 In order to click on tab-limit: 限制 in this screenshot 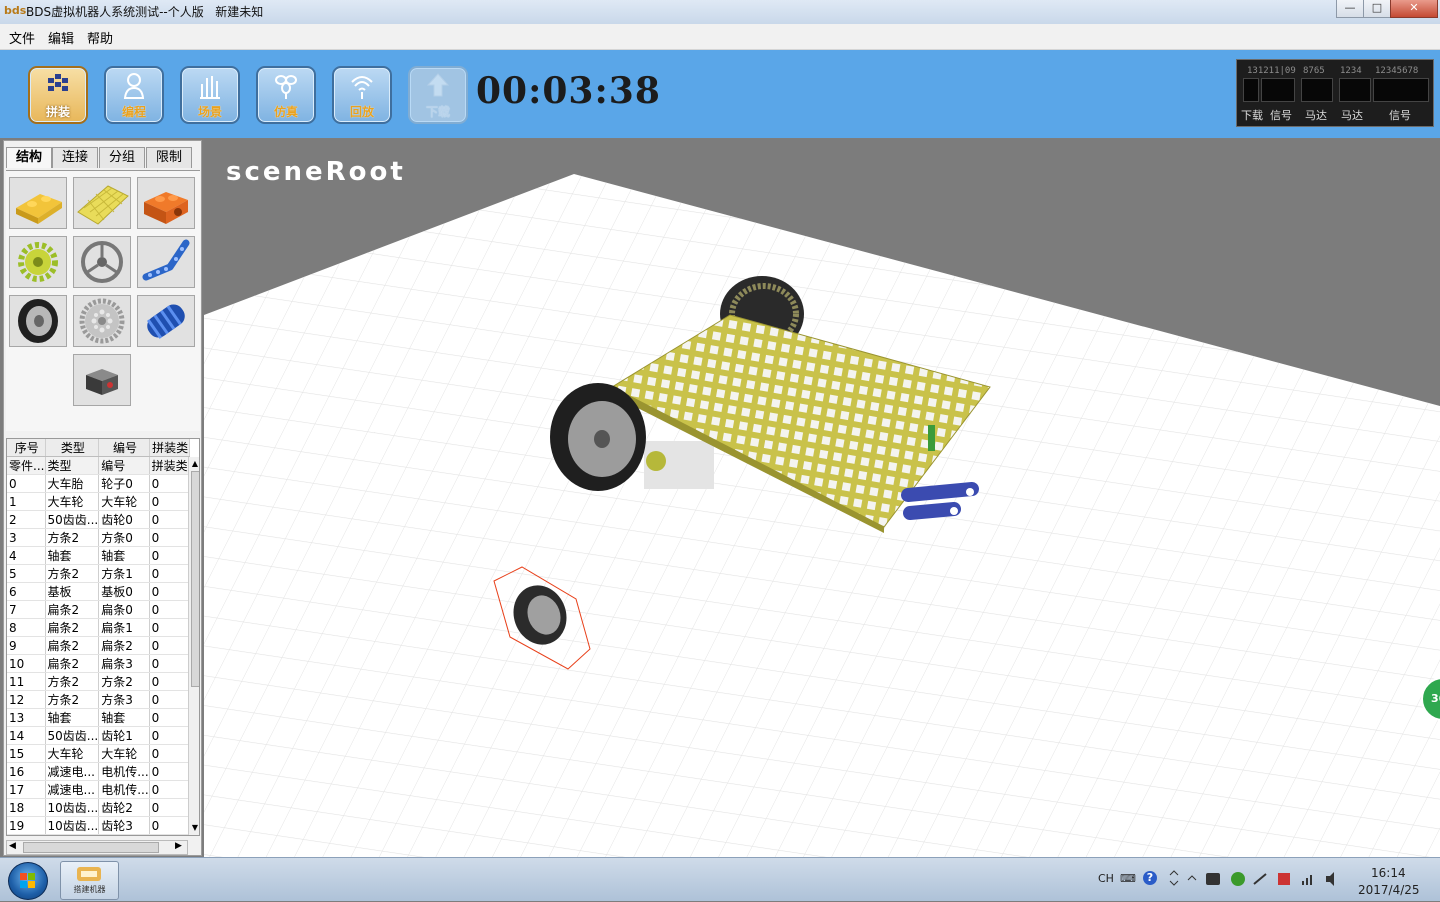, I will do `click(169, 157)`.